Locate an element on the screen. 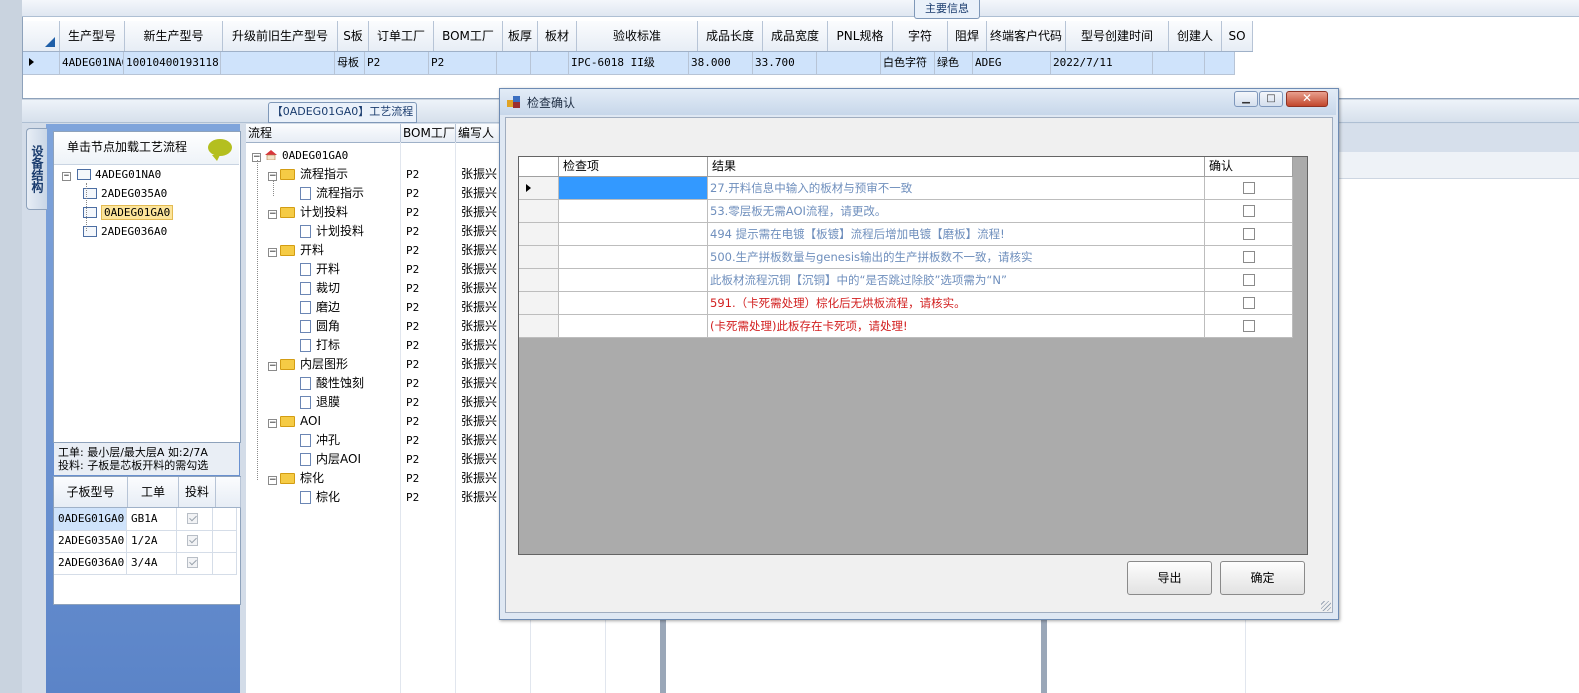 This screenshot has width=1579, height=693. flow-row: 酸性蚀刻 P2 张振兴 is located at coordinates (376, 383).